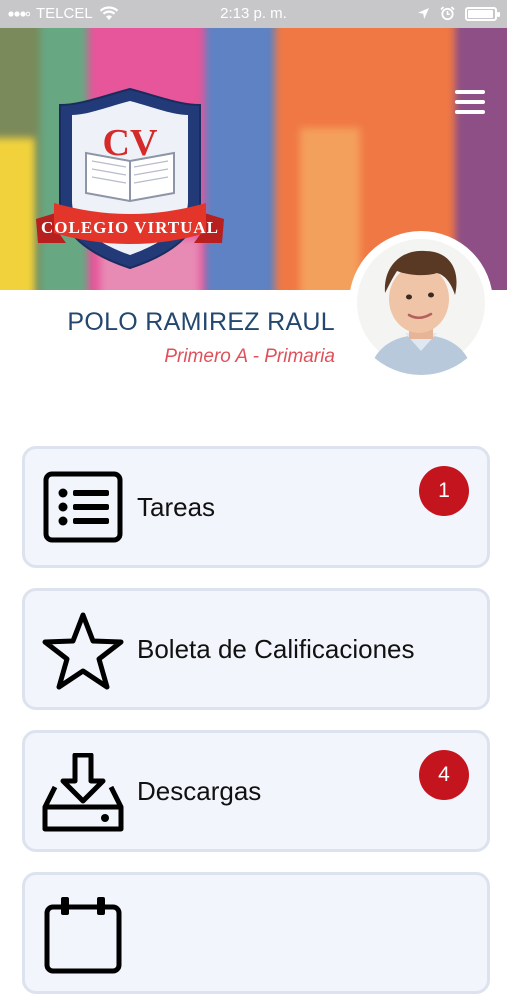  Describe the element at coordinates (421, 307) in the screenshot. I see `student-photo` at that location.